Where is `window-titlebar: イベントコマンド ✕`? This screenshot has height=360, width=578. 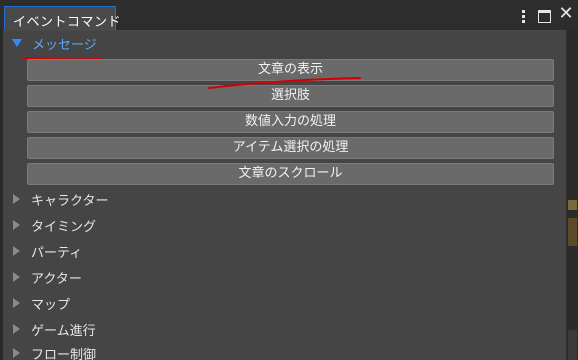
window-titlebar: イベントコマンド ✕ is located at coordinates (289, 15).